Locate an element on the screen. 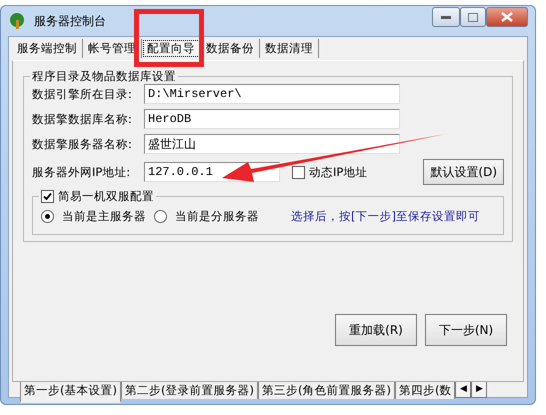 Image resolution: width=546 pixels, height=415 pixels. step-tab: 第一步(基本设置) is located at coordinates (70, 392).